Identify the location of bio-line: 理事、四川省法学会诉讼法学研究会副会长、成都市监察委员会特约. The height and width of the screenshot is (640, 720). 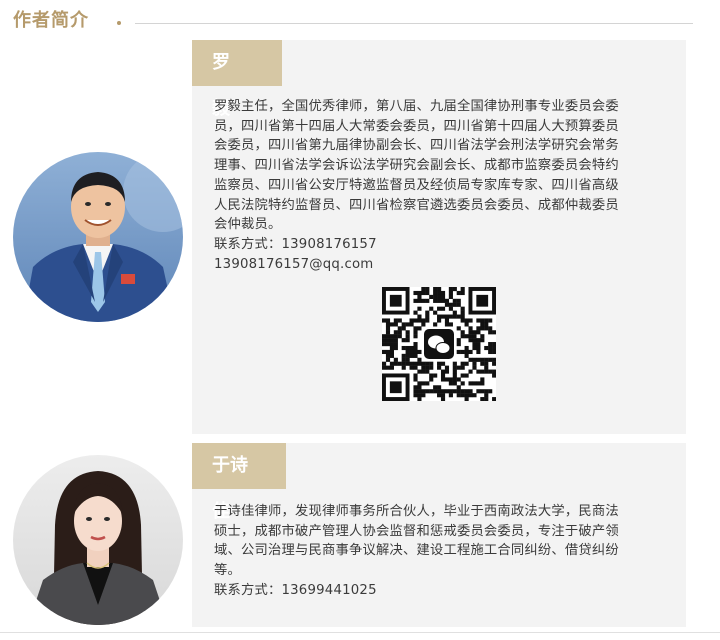
(416, 166).